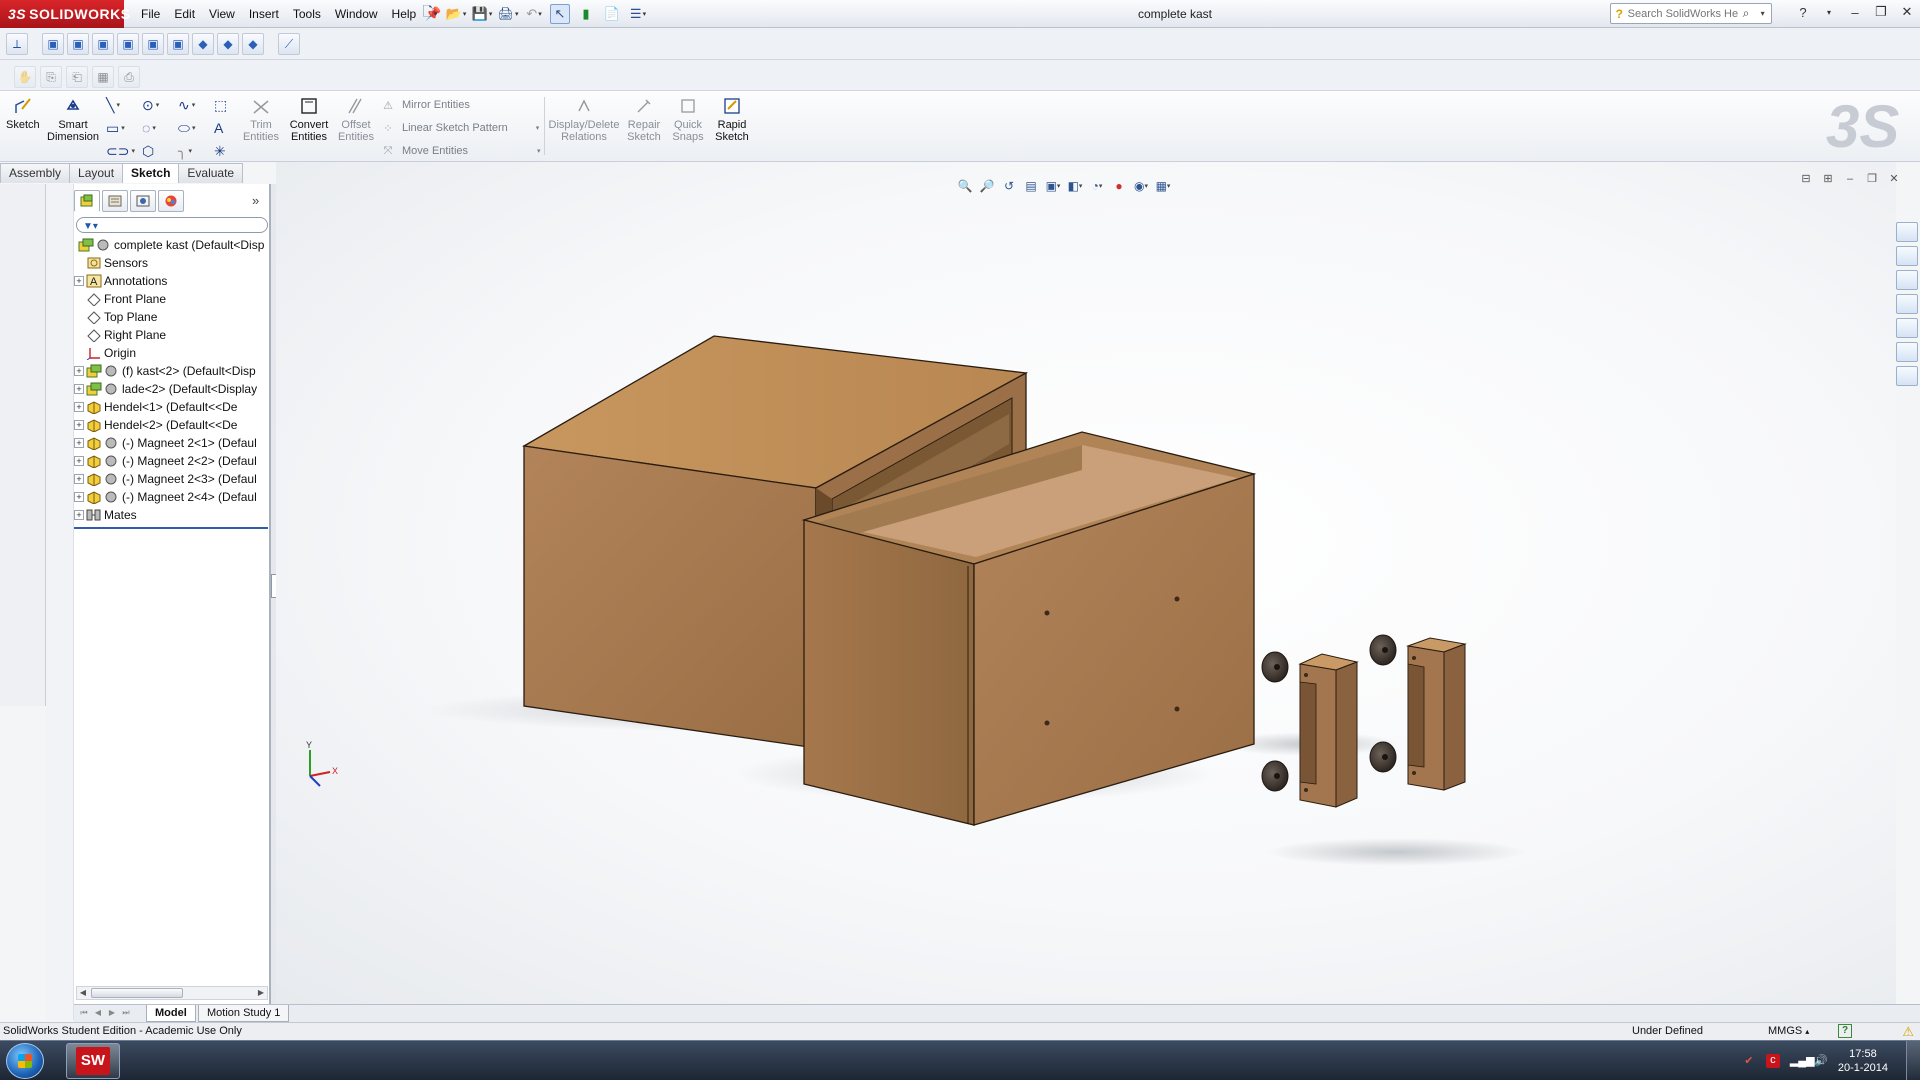 Image resolution: width=1920 pixels, height=1080 pixels. Describe the element at coordinates (1907, 256) in the screenshot. I see `home-icon` at that location.